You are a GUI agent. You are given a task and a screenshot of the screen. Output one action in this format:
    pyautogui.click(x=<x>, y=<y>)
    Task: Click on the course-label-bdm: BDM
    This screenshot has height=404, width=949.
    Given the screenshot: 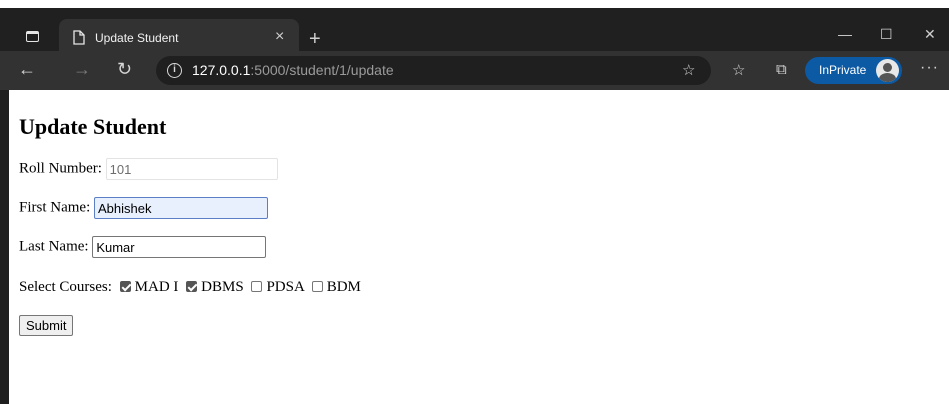 What is the action you would take?
    pyautogui.click(x=343, y=287)
    